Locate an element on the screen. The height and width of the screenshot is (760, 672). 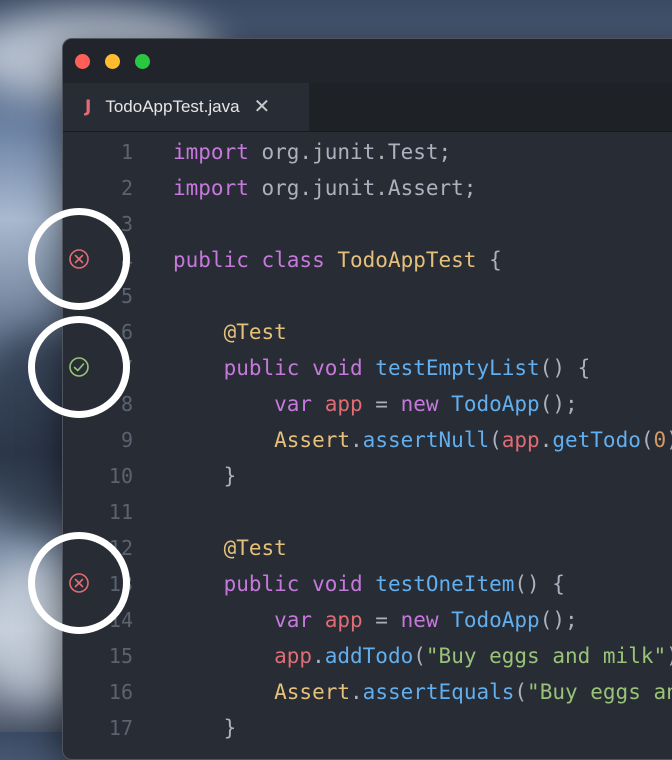
code-line: 6 @Test is located at coordinates (367, 332).